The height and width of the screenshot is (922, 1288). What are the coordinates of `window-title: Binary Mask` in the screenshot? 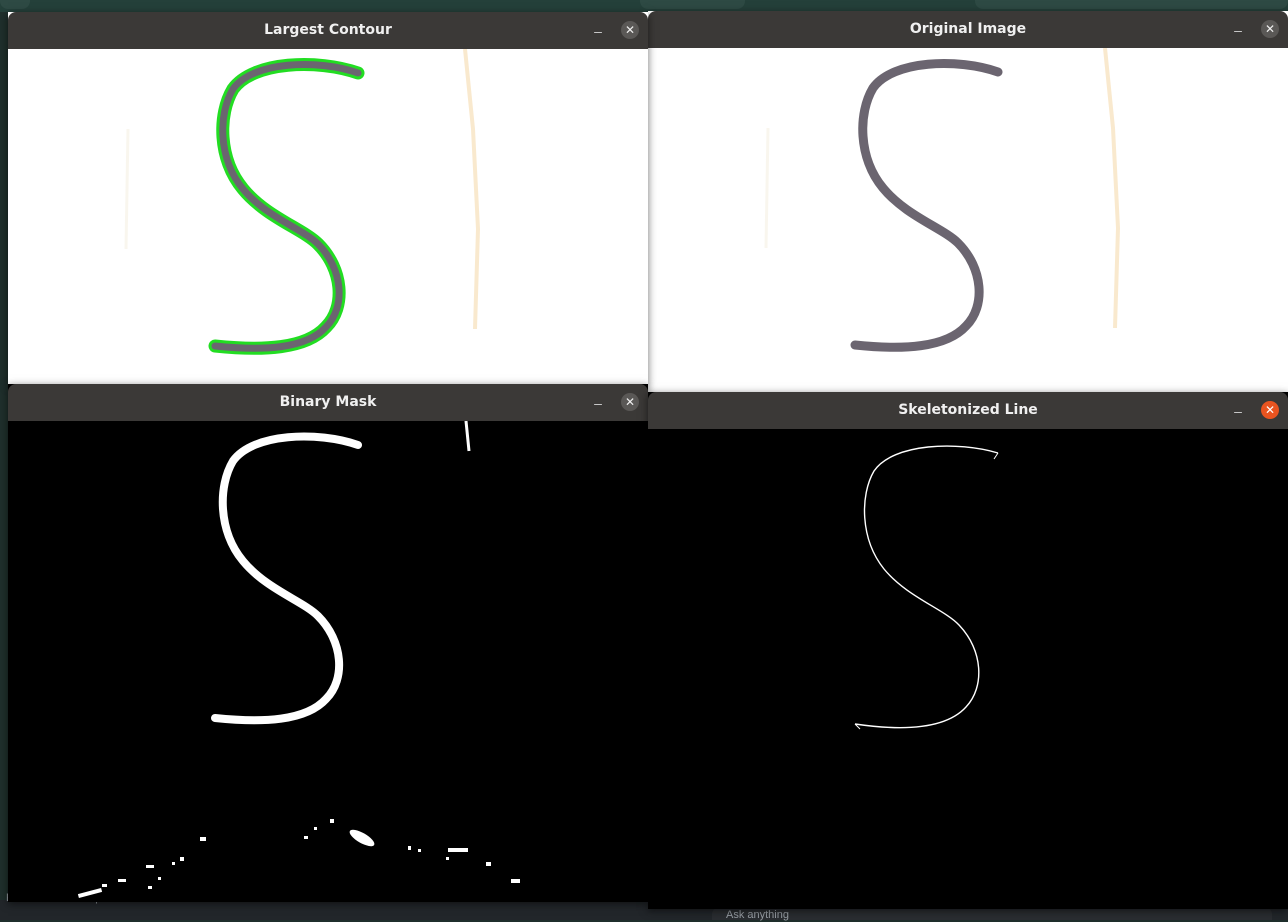 It's located at (328, 402).